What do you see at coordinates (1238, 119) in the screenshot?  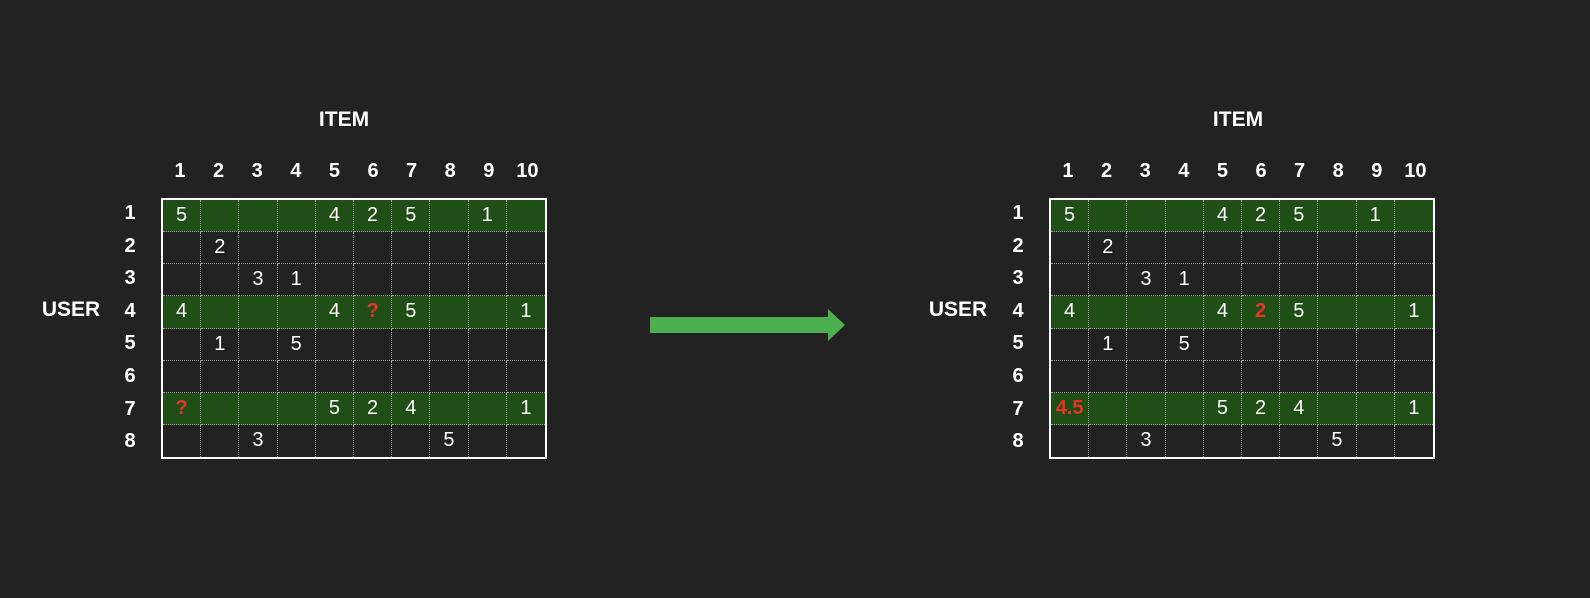 I see `item-axis-title: ITEM` at bounding box center [1238, 119].